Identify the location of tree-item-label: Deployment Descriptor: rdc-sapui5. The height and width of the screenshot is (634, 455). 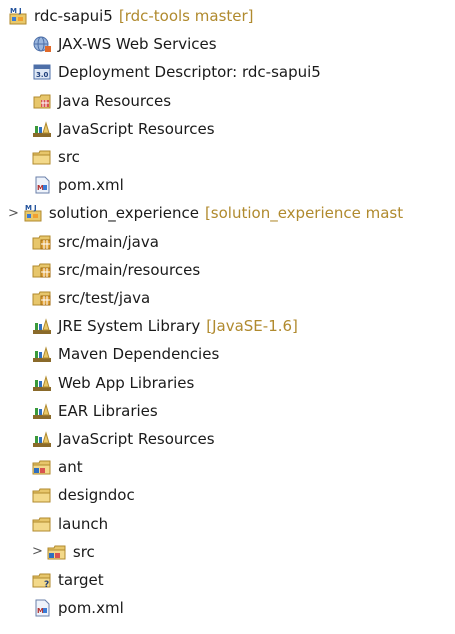
(189, 72).